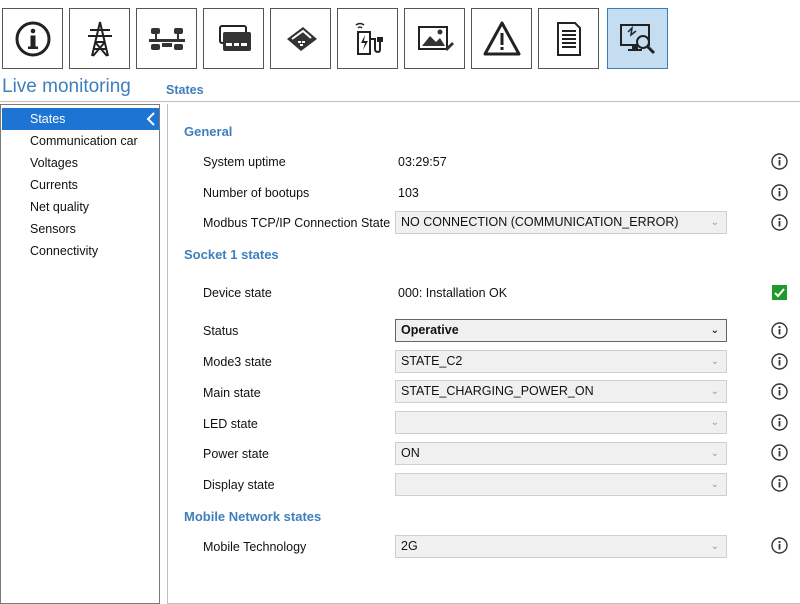 Image resolution: width=800 pixels, height=604 pixels. What do you see at coordinates (561, 422) in the screenshot?
I see `led-state-select: ⌄` at bounding box center [561, 422].